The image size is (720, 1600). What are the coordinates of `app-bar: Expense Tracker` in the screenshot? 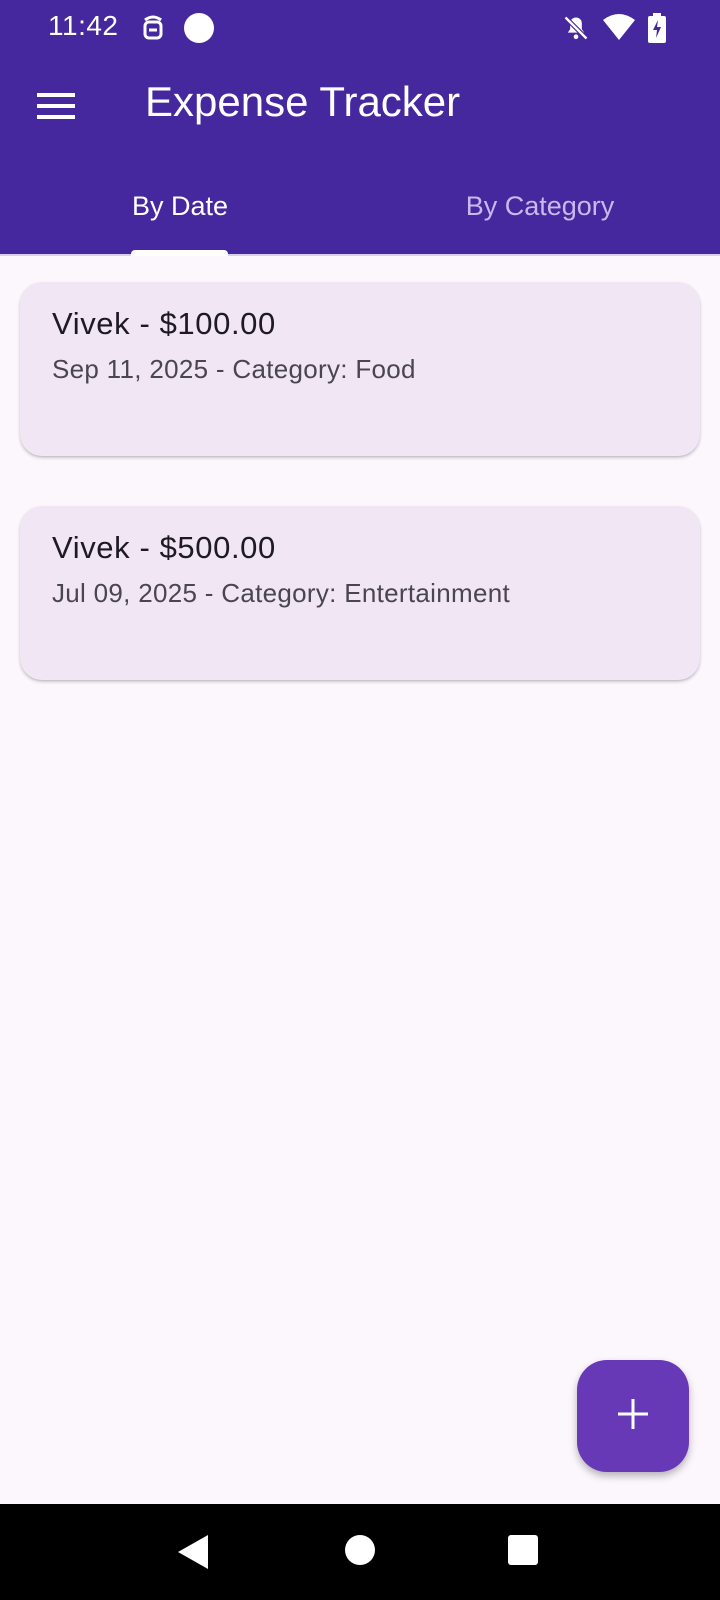 It's located at (360, 106).